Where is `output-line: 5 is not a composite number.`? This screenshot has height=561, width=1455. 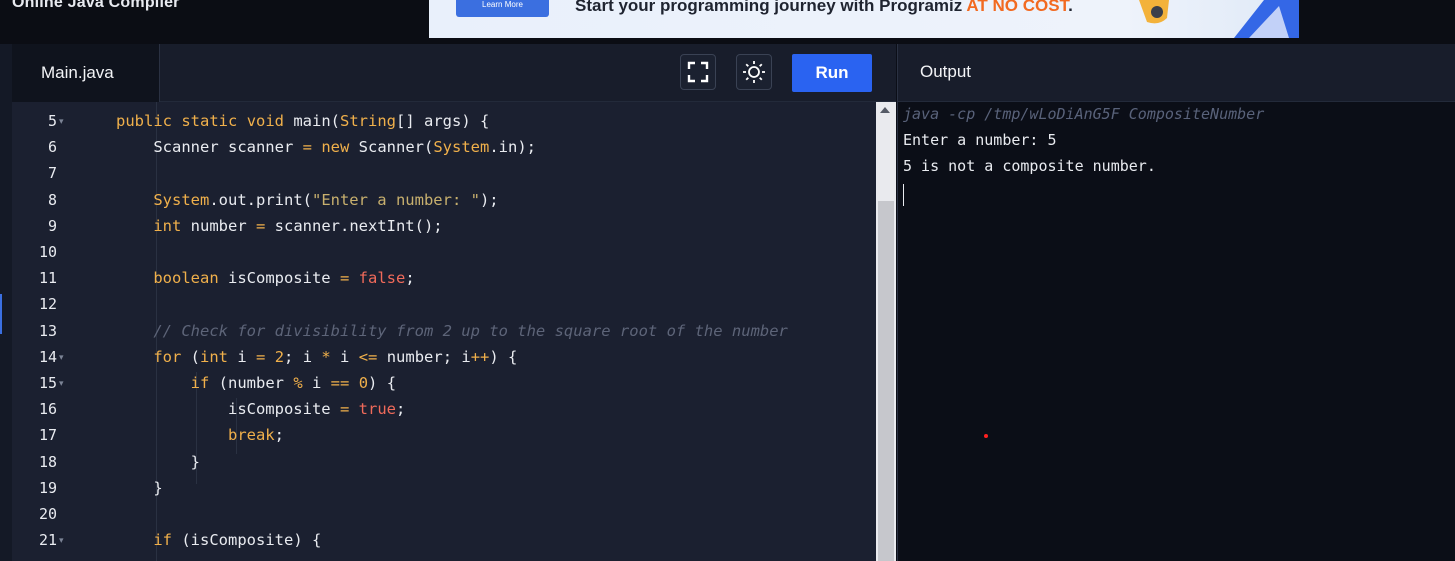
output-line: 5 is not a composite number. is located at coordinates (1029, 166).